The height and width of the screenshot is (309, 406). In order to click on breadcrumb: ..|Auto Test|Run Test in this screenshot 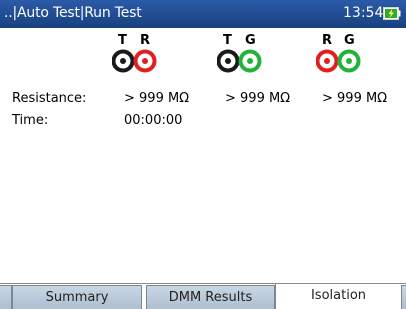, I will do `click(73, 13)`.